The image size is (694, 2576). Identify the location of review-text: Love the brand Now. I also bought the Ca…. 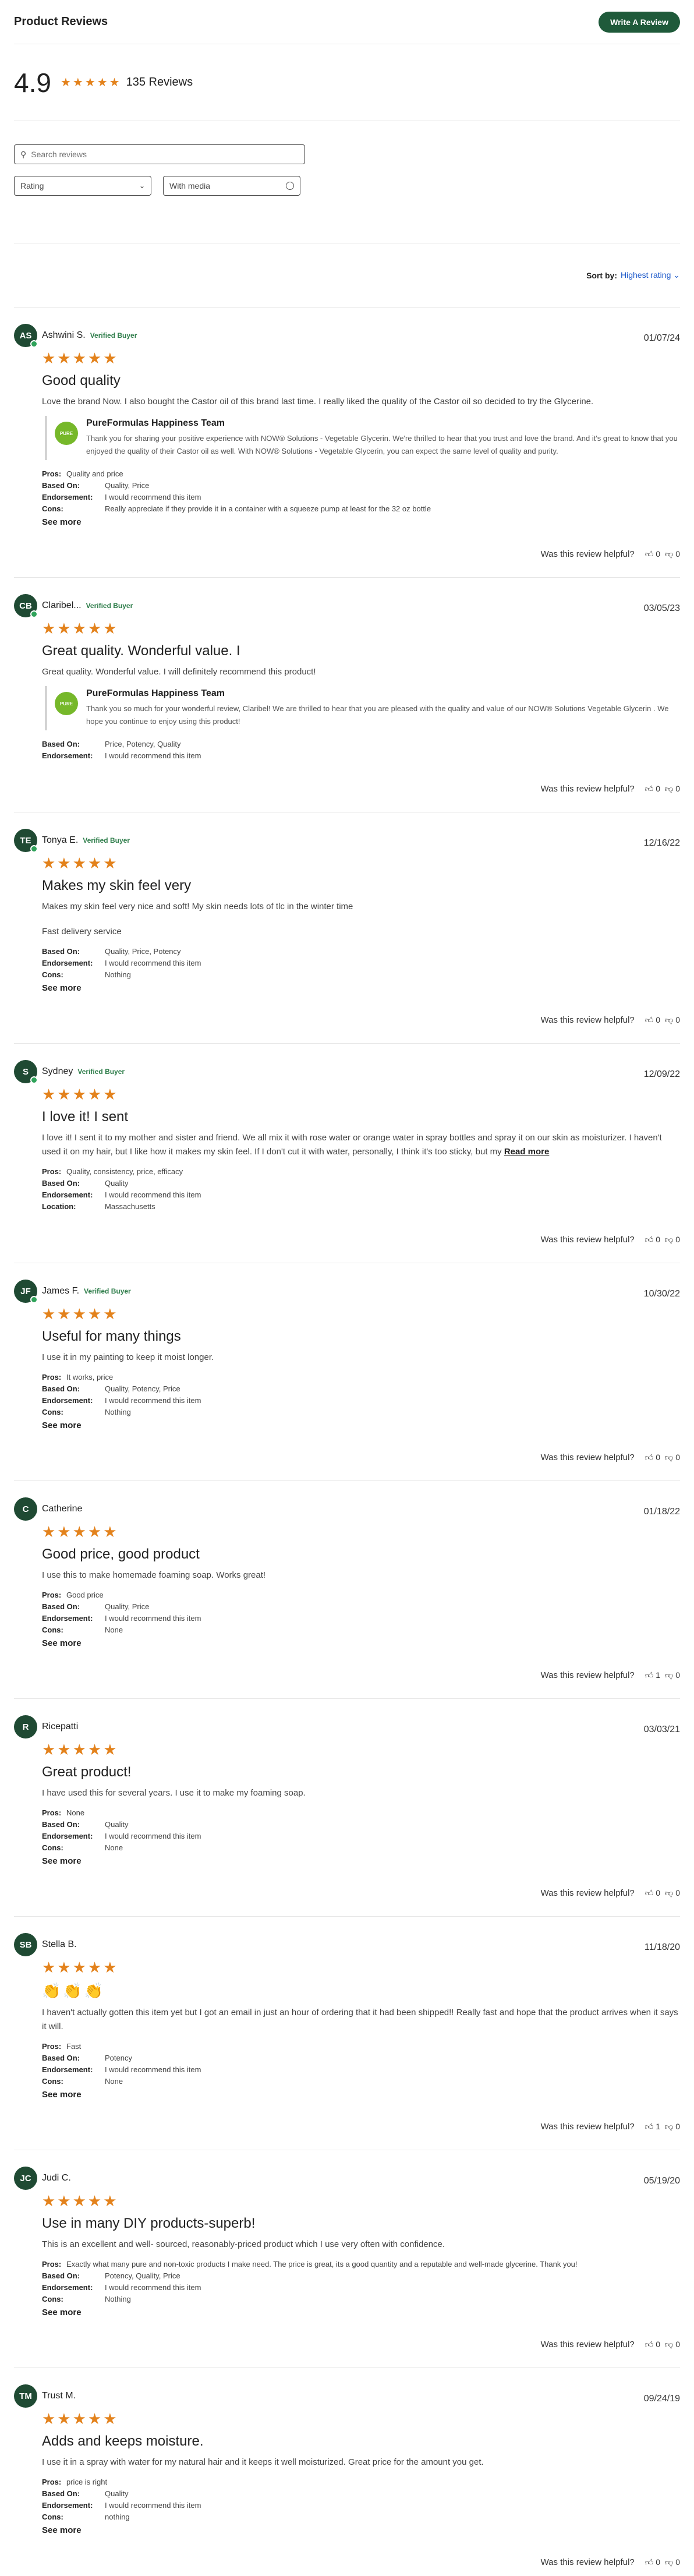
(361, 402).